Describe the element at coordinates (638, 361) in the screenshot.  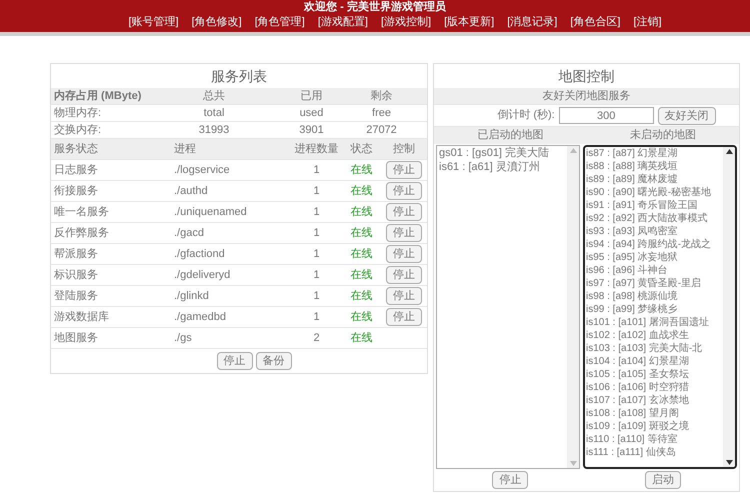
I see `list-item: is104 : [a104] 幻景星湖` at that location.